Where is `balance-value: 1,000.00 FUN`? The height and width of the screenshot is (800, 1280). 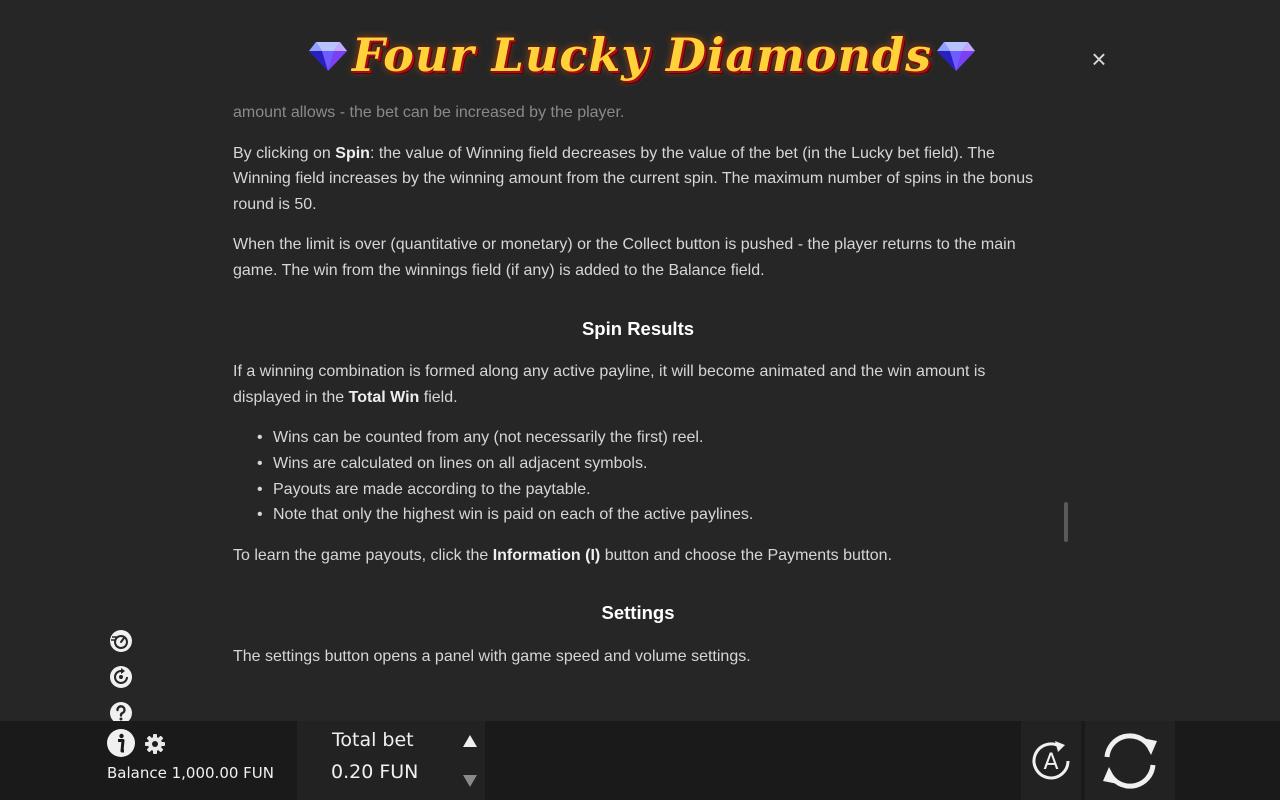 balance-value: 1,000.00 FUN is located at coordinates (223, 773).